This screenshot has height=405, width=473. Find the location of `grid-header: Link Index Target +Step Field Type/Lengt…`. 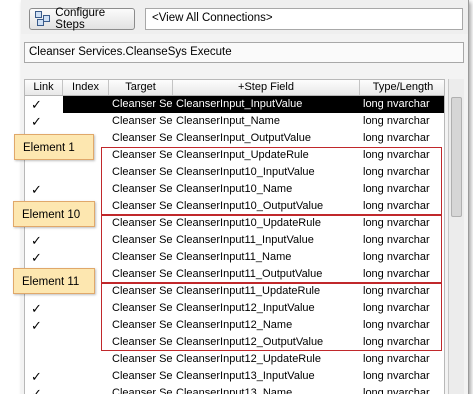

grid-header: Link Index Target +Step Field Type/Lengt… is located at coordinates (234, 88).